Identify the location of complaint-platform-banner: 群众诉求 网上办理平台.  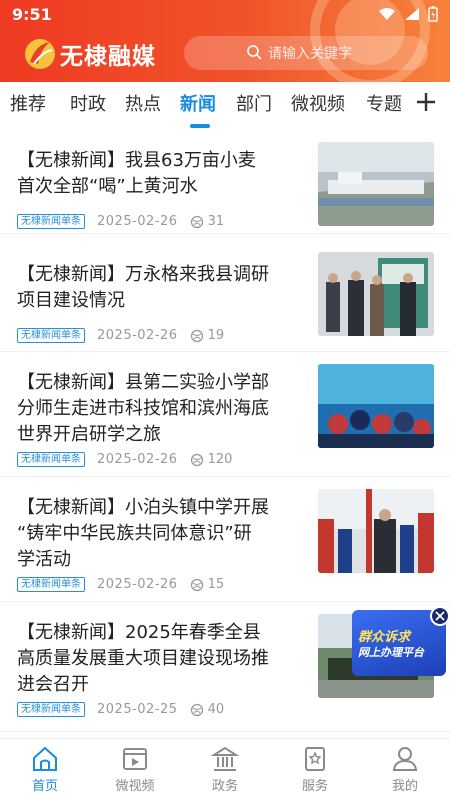
(401, 641).